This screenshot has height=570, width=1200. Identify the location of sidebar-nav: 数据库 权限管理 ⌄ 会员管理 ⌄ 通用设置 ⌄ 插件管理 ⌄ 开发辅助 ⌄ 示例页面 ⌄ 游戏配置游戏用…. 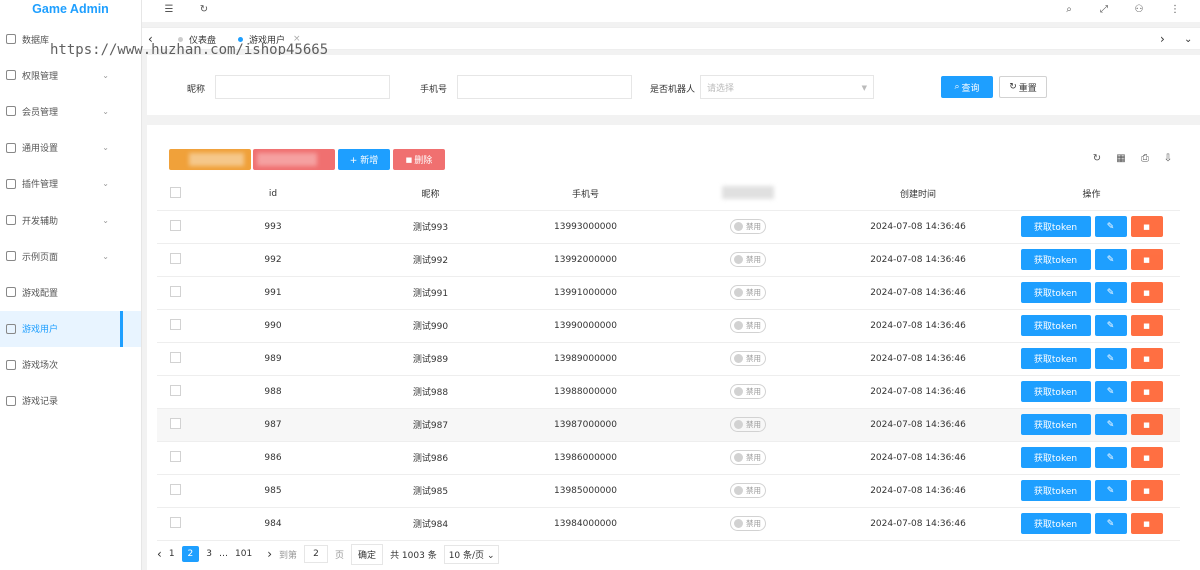
(70, 220).